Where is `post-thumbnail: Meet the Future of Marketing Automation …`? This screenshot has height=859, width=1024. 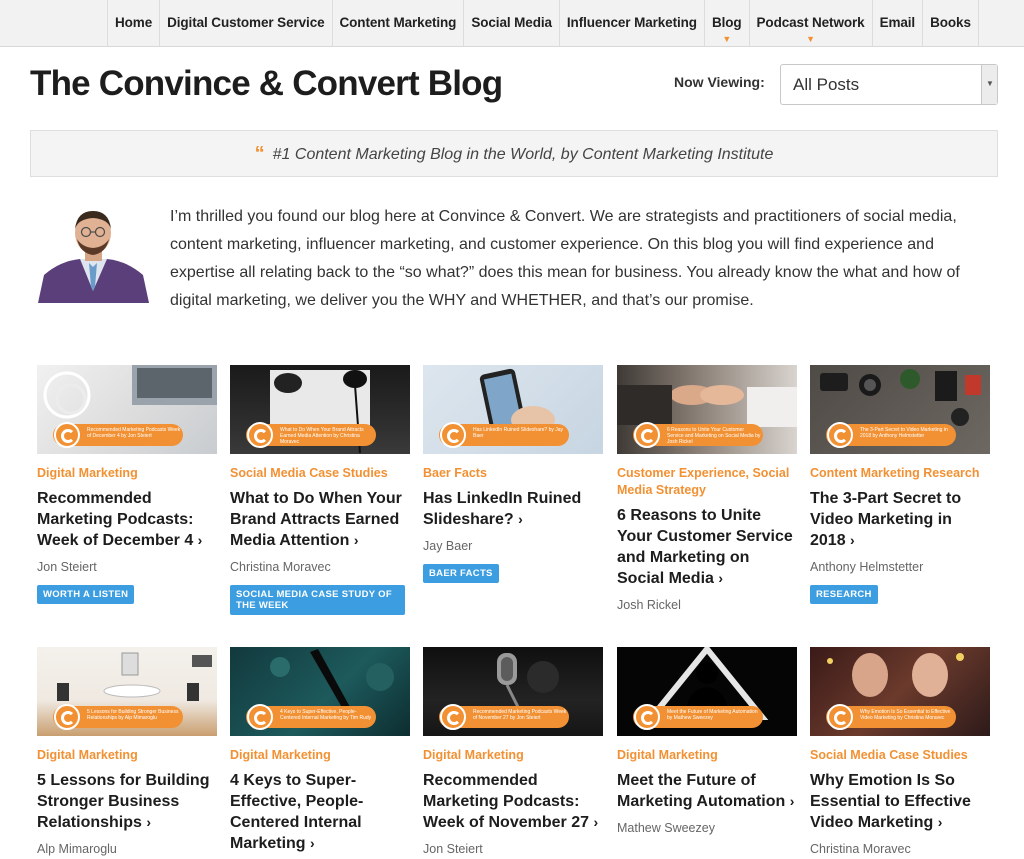 post-thumbnail: Meet the Future of Marketing Automation … is located at coordinates (707, 691).